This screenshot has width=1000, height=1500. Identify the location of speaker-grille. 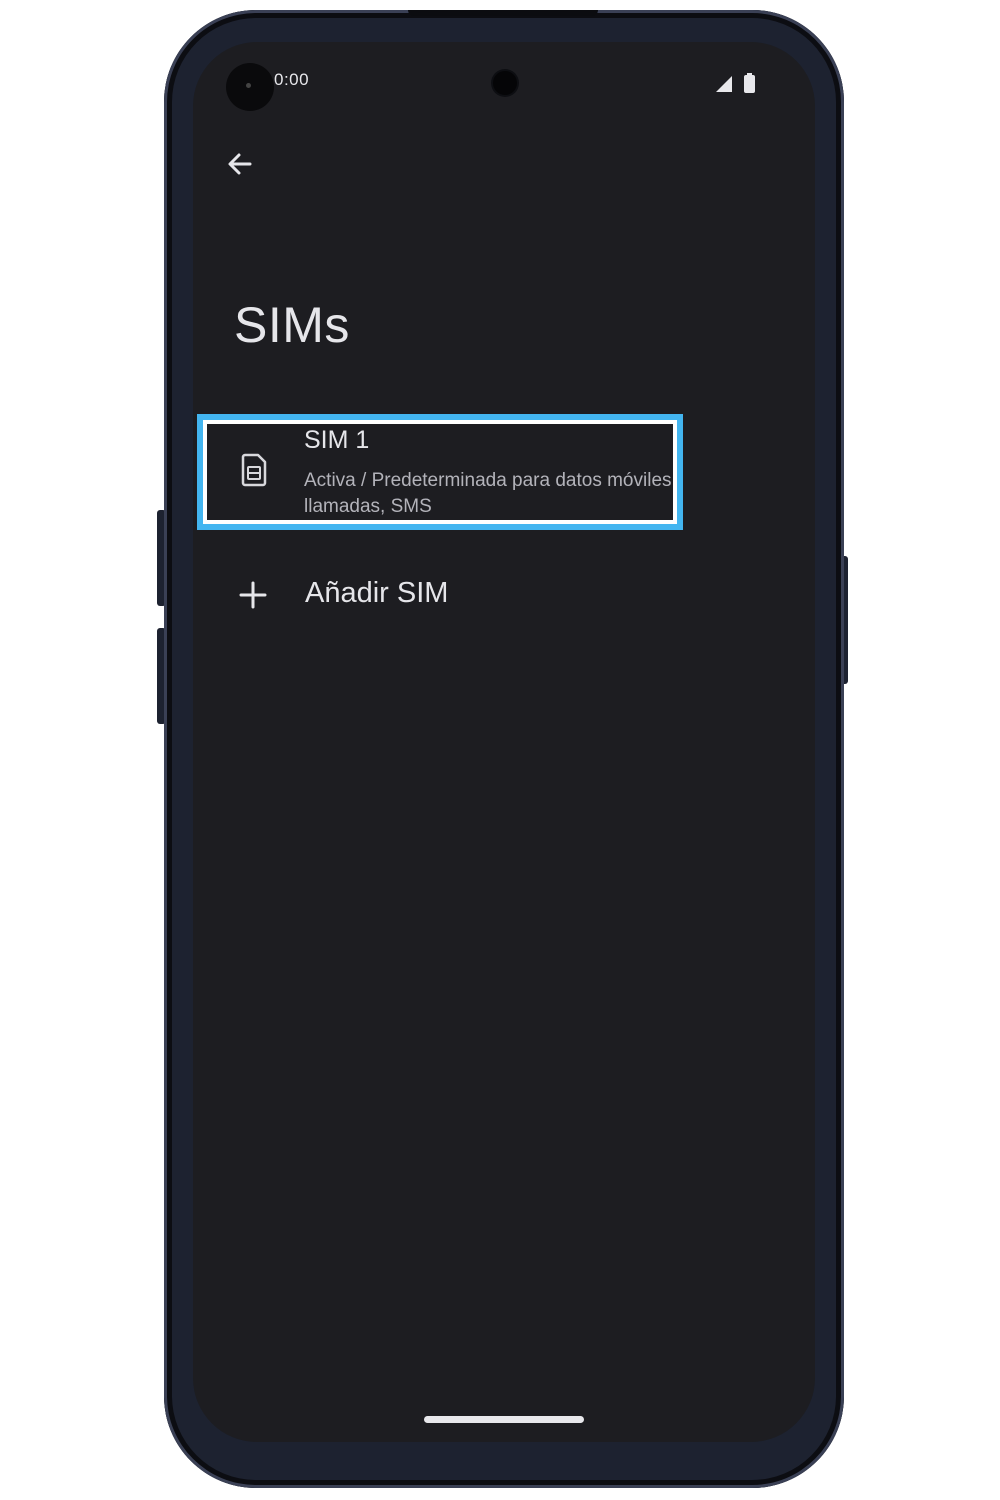
(503, 13).